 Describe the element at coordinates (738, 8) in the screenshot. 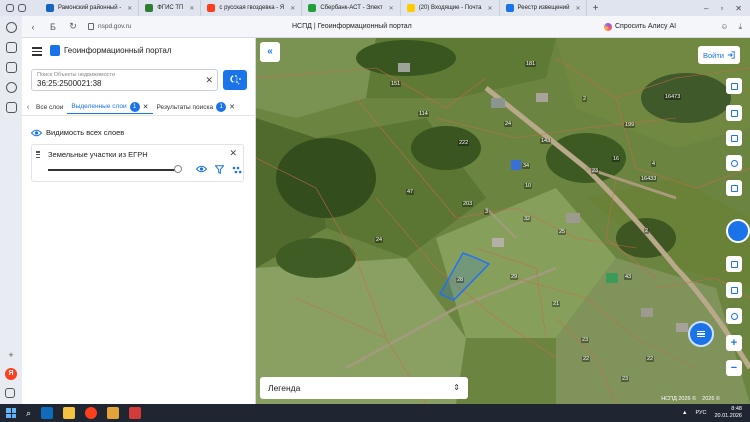

I see `close-window-icon: ✕` at that location.